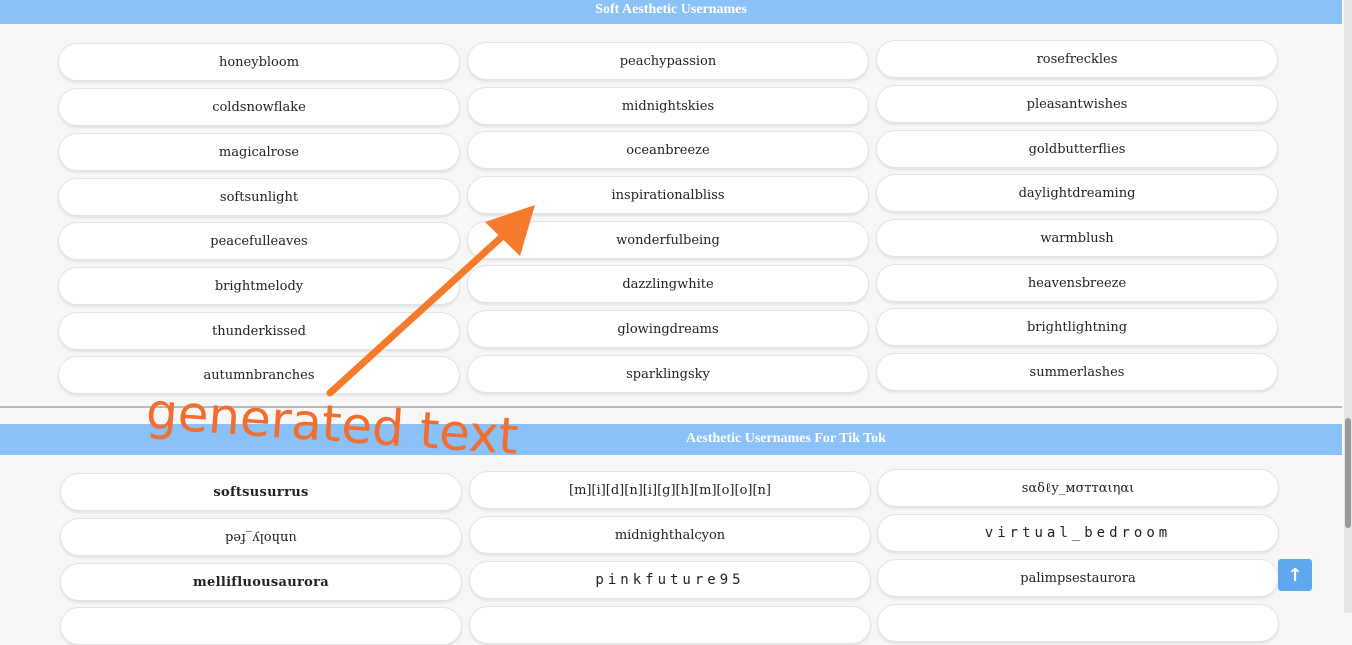 The width and height of the screenshot is (1352, 645). I want to click on scrollbar-thumb, so click(1348, 473).